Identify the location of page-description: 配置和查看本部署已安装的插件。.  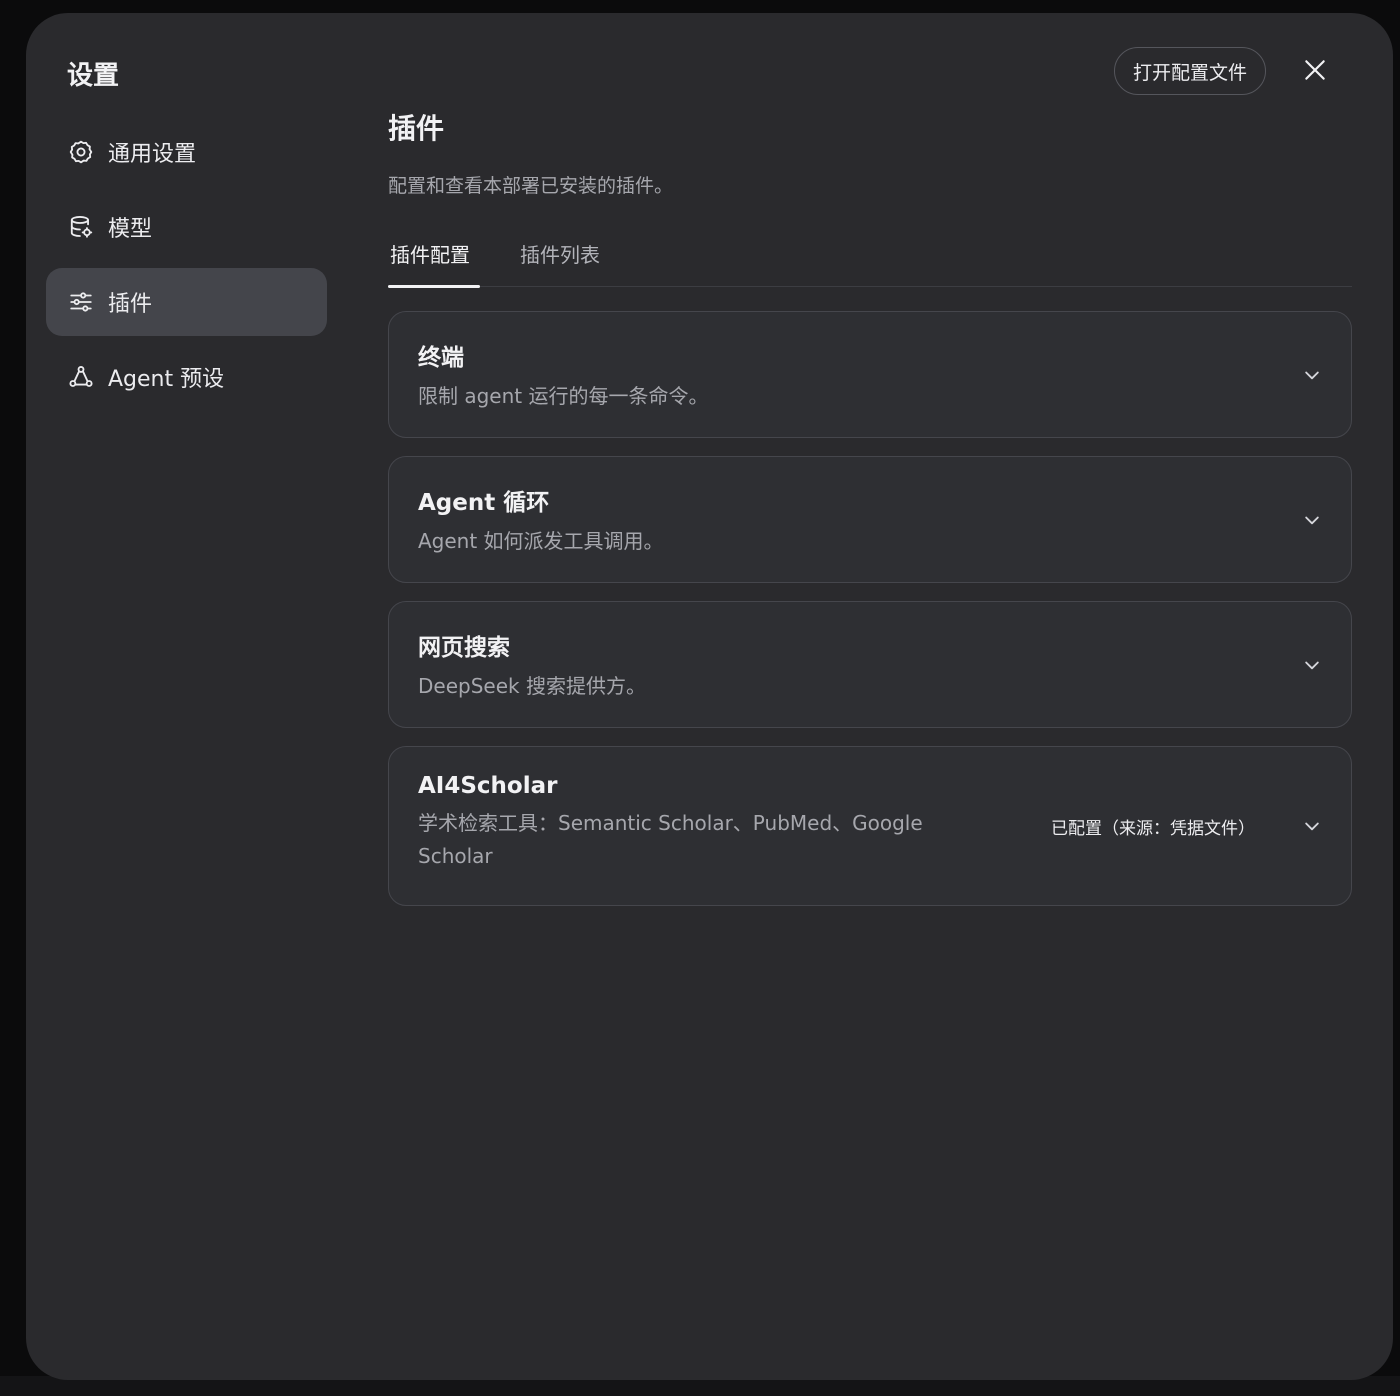
(531, 186).